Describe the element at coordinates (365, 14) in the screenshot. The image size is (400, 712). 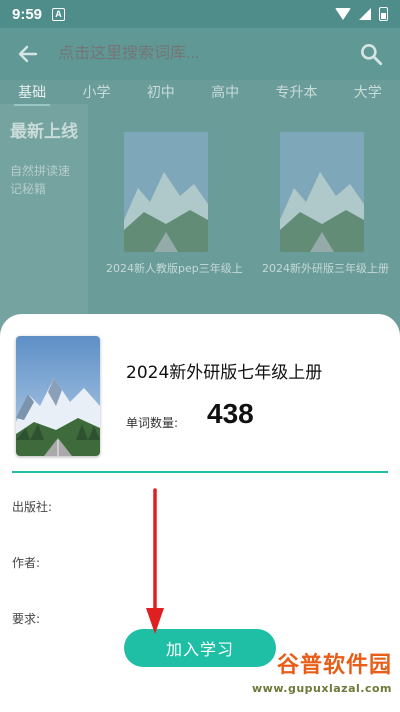
I see `signal-icon` at that location.